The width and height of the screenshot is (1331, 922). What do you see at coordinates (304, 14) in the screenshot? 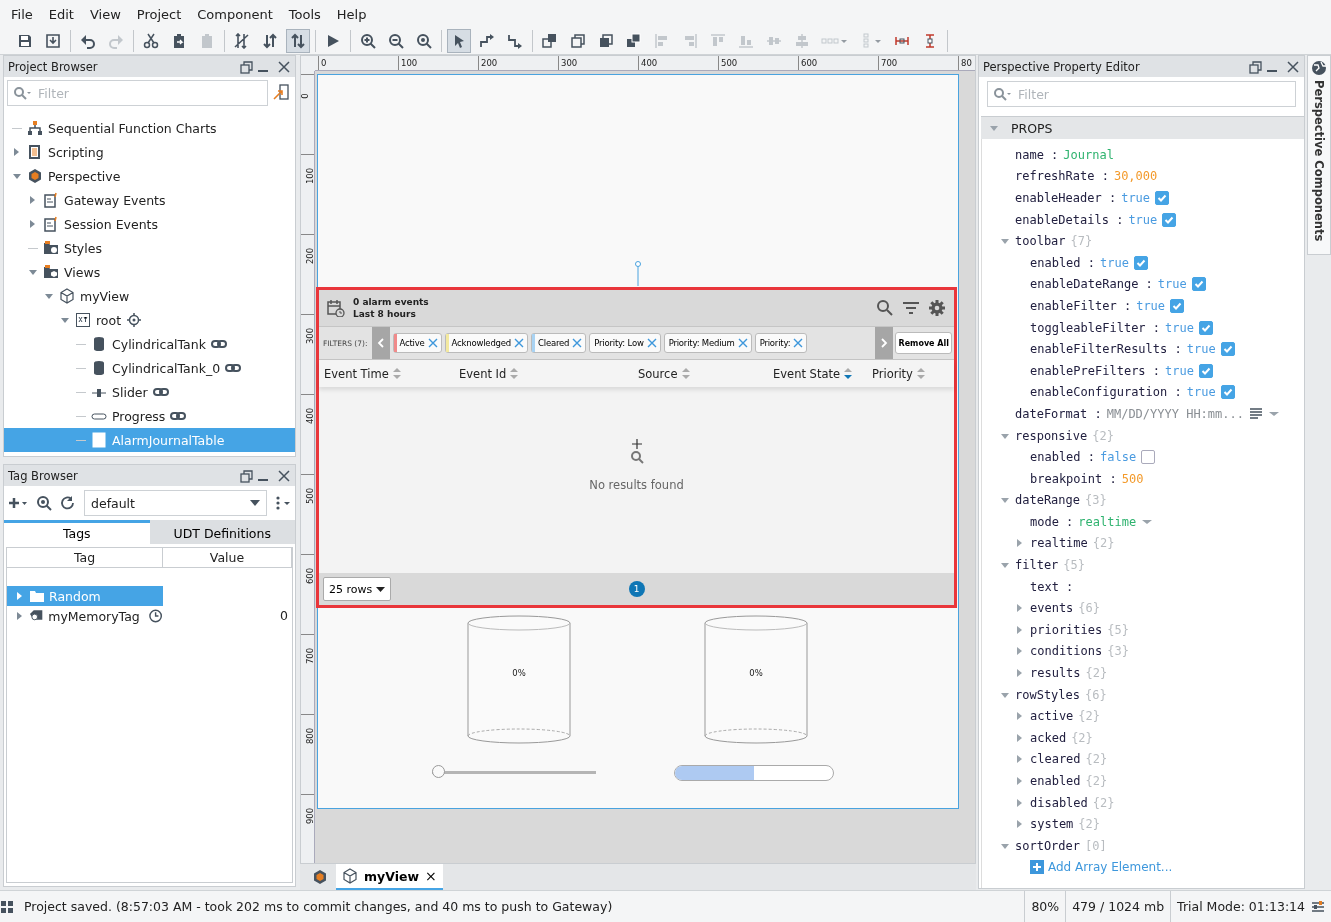
I see `menu-item: Tools` at bounding box center [304, 14].